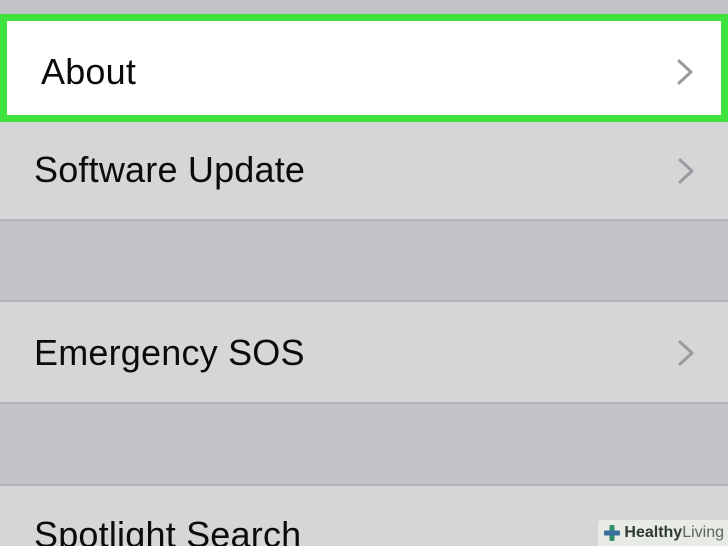 This screenshot has width=728, height=546. I want to click on watermark-badge: HealthyLiving, so click(663, 533).